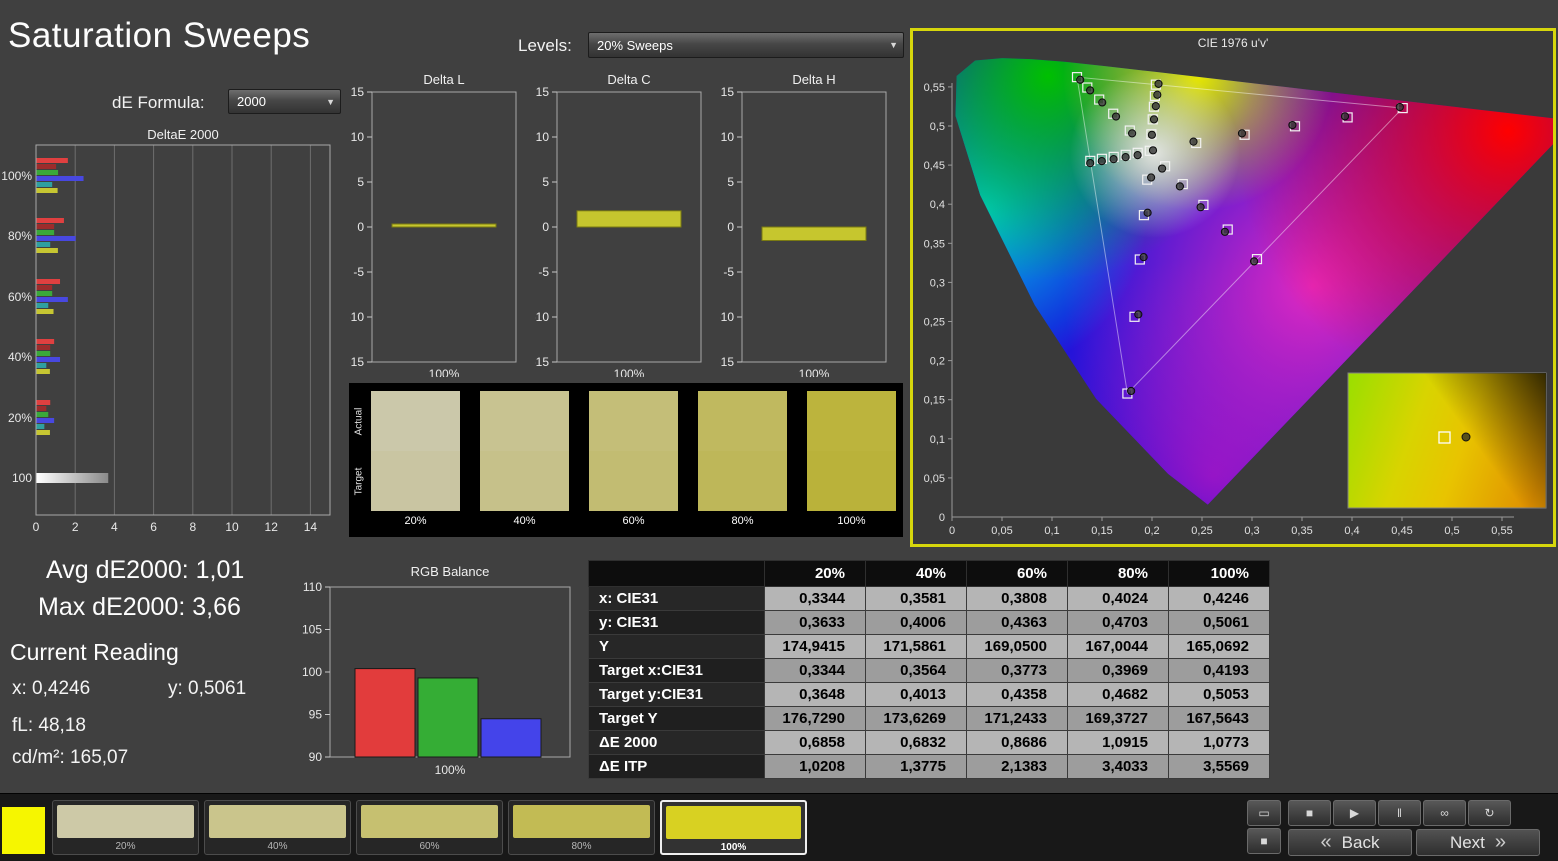 The width and height of the screenshot is (1558, 861). I want to click on chevron-left-icon: «, so click(1326, 842).